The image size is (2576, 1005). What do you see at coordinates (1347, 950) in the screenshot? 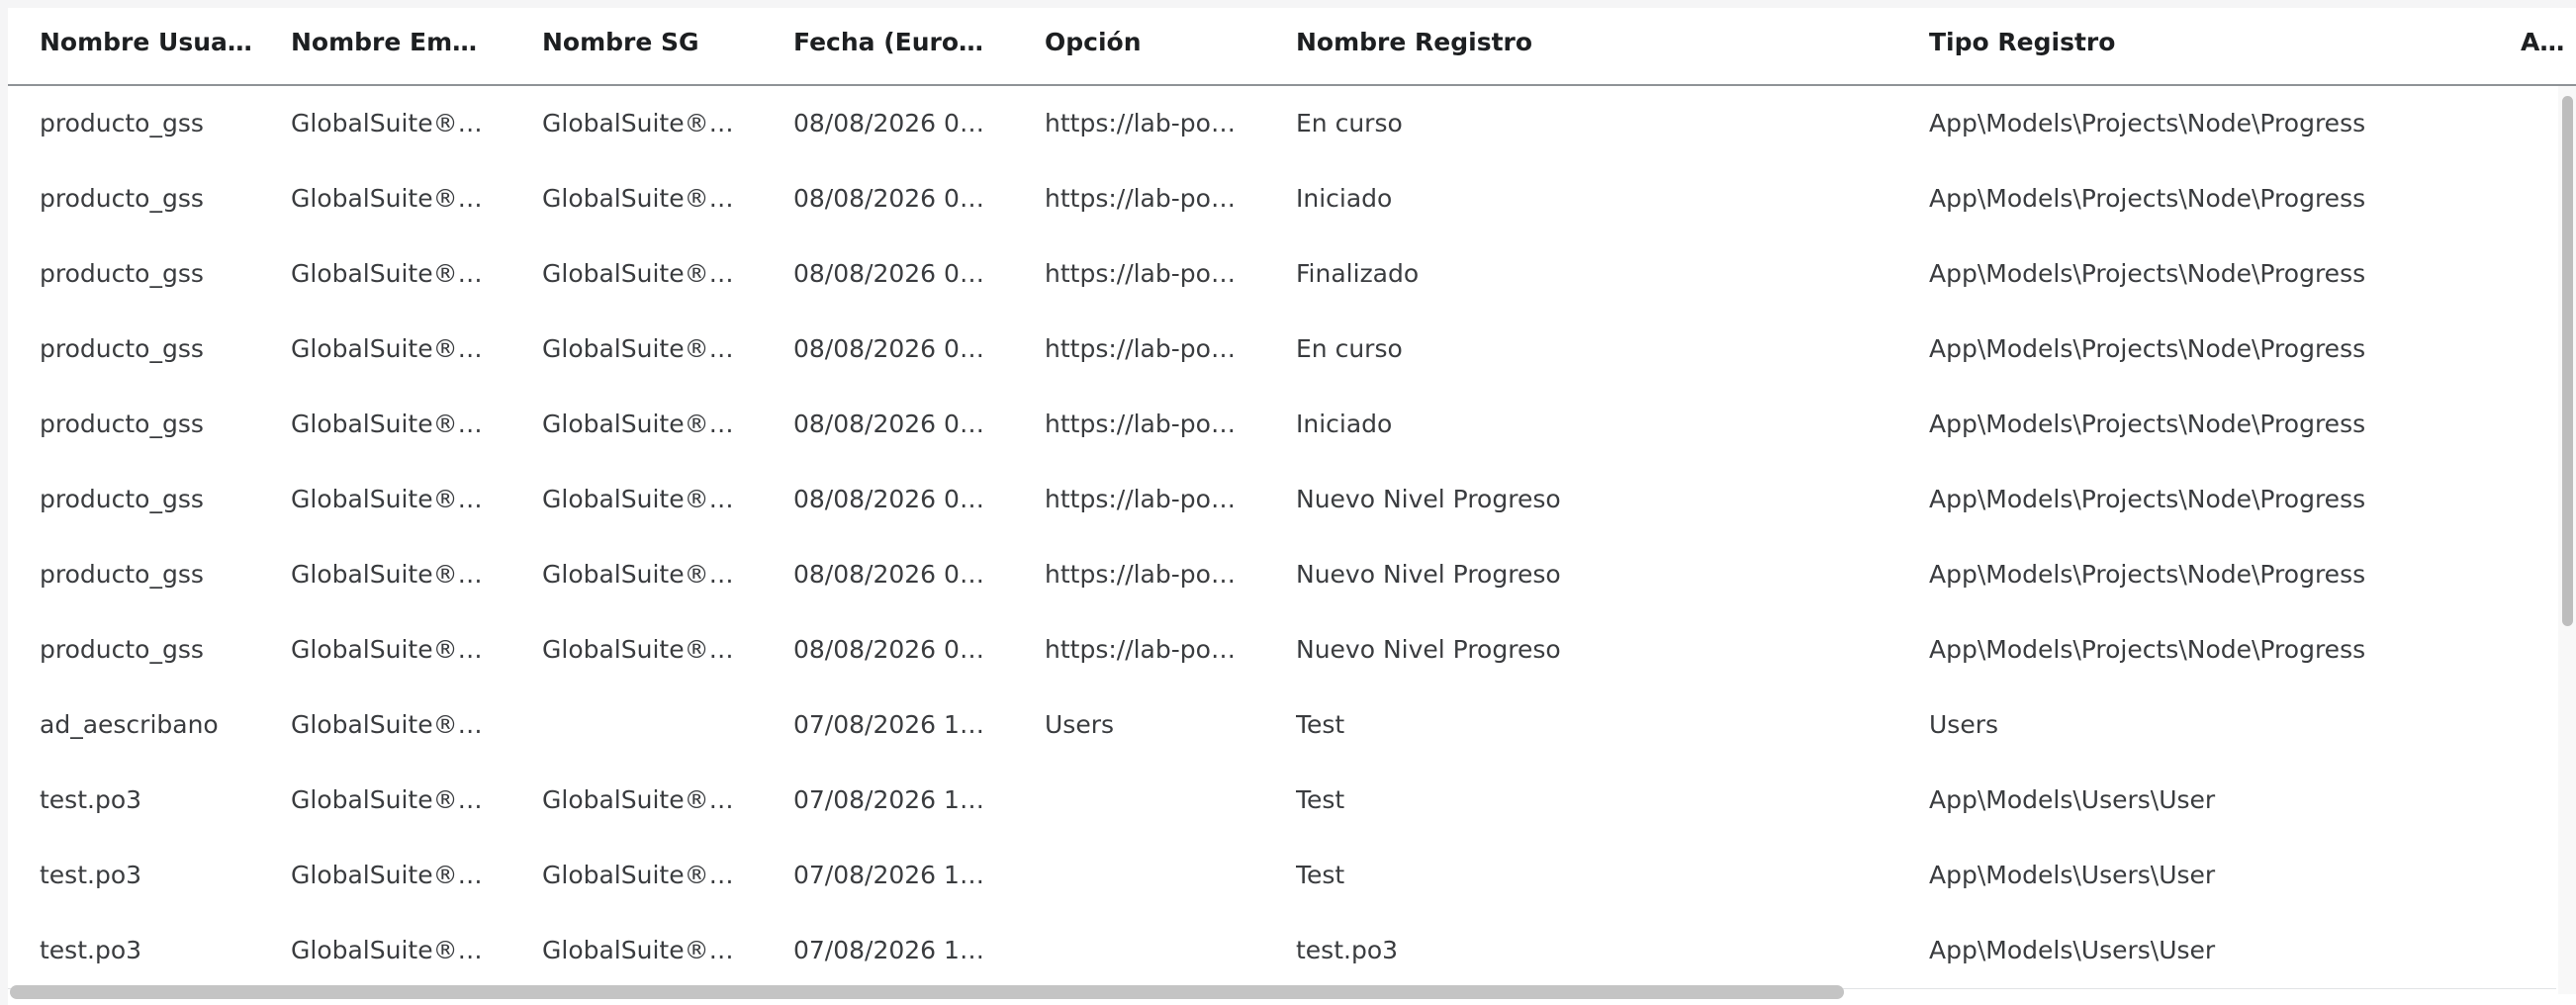
I see `cell-nombre-registro: test.po3` at bounding box center [1347, 950].